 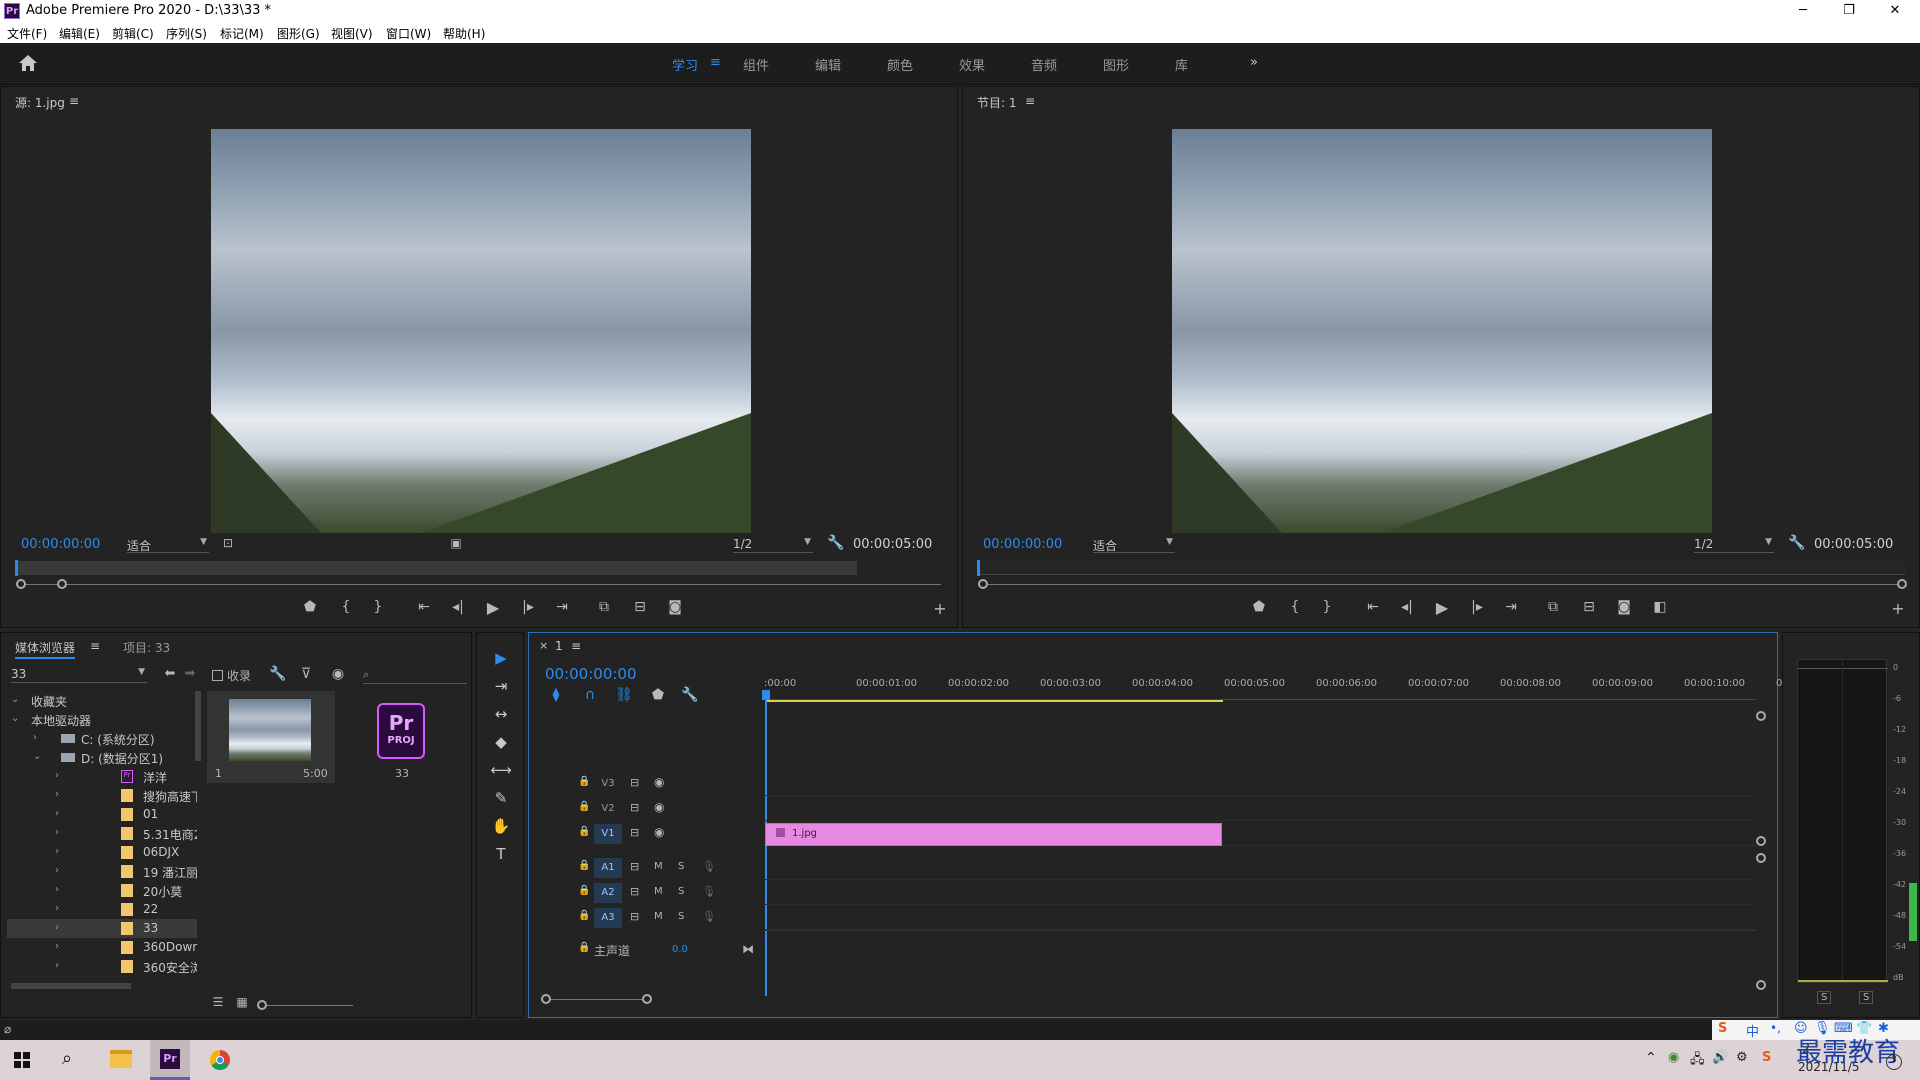 What do you see at coordinates (71, 986) in the screenshot?
I see `tree-horizontal-scrollbar` at bounding box center [71, 986].